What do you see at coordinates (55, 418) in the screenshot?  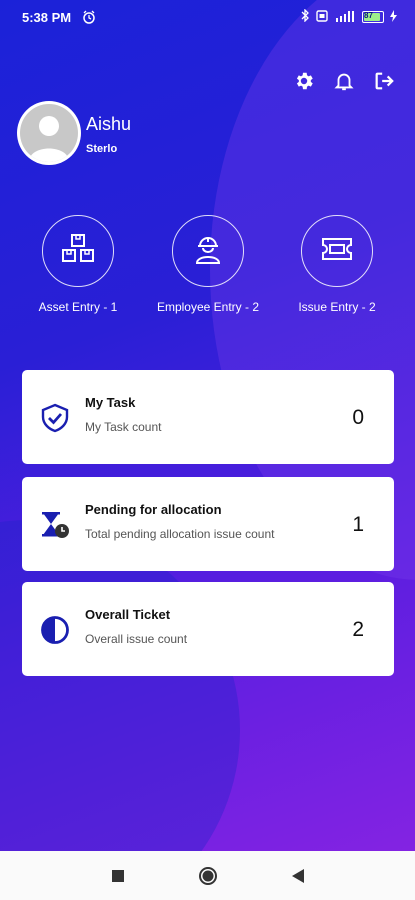 I see `shield-check-icon` at bounding box center [55, 418].